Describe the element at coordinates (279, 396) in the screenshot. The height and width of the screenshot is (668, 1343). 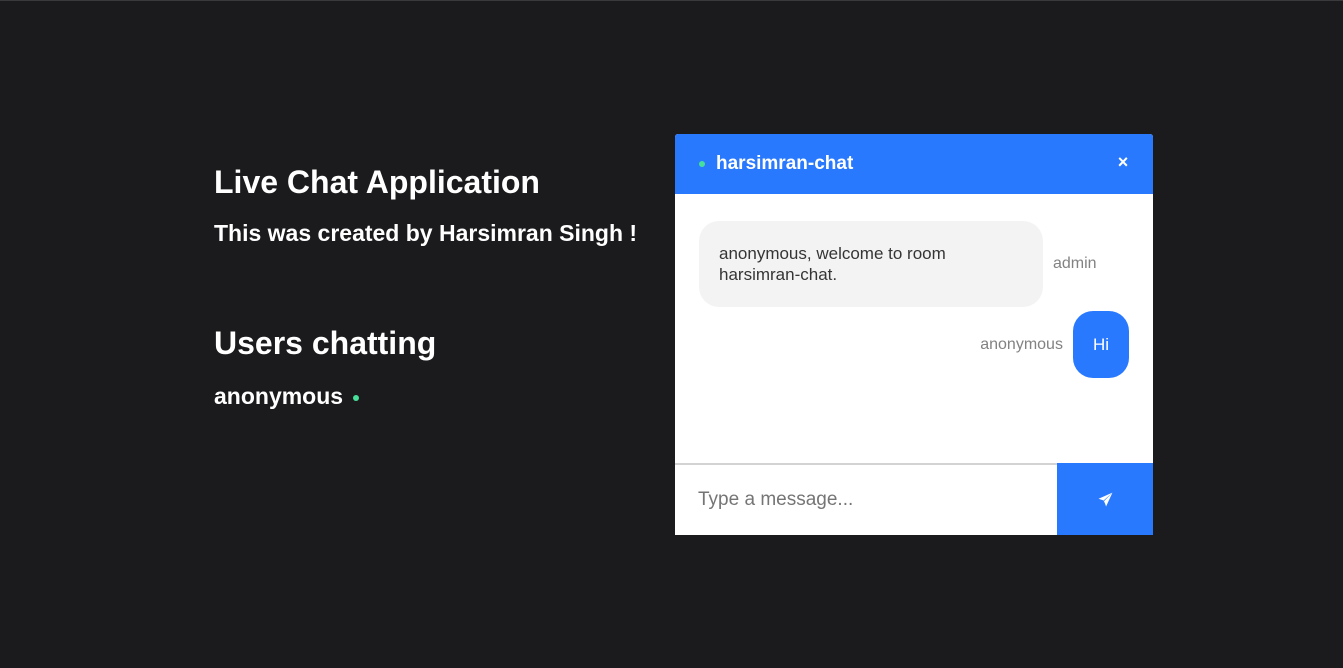
I see `user-name: anonymous` at that location.